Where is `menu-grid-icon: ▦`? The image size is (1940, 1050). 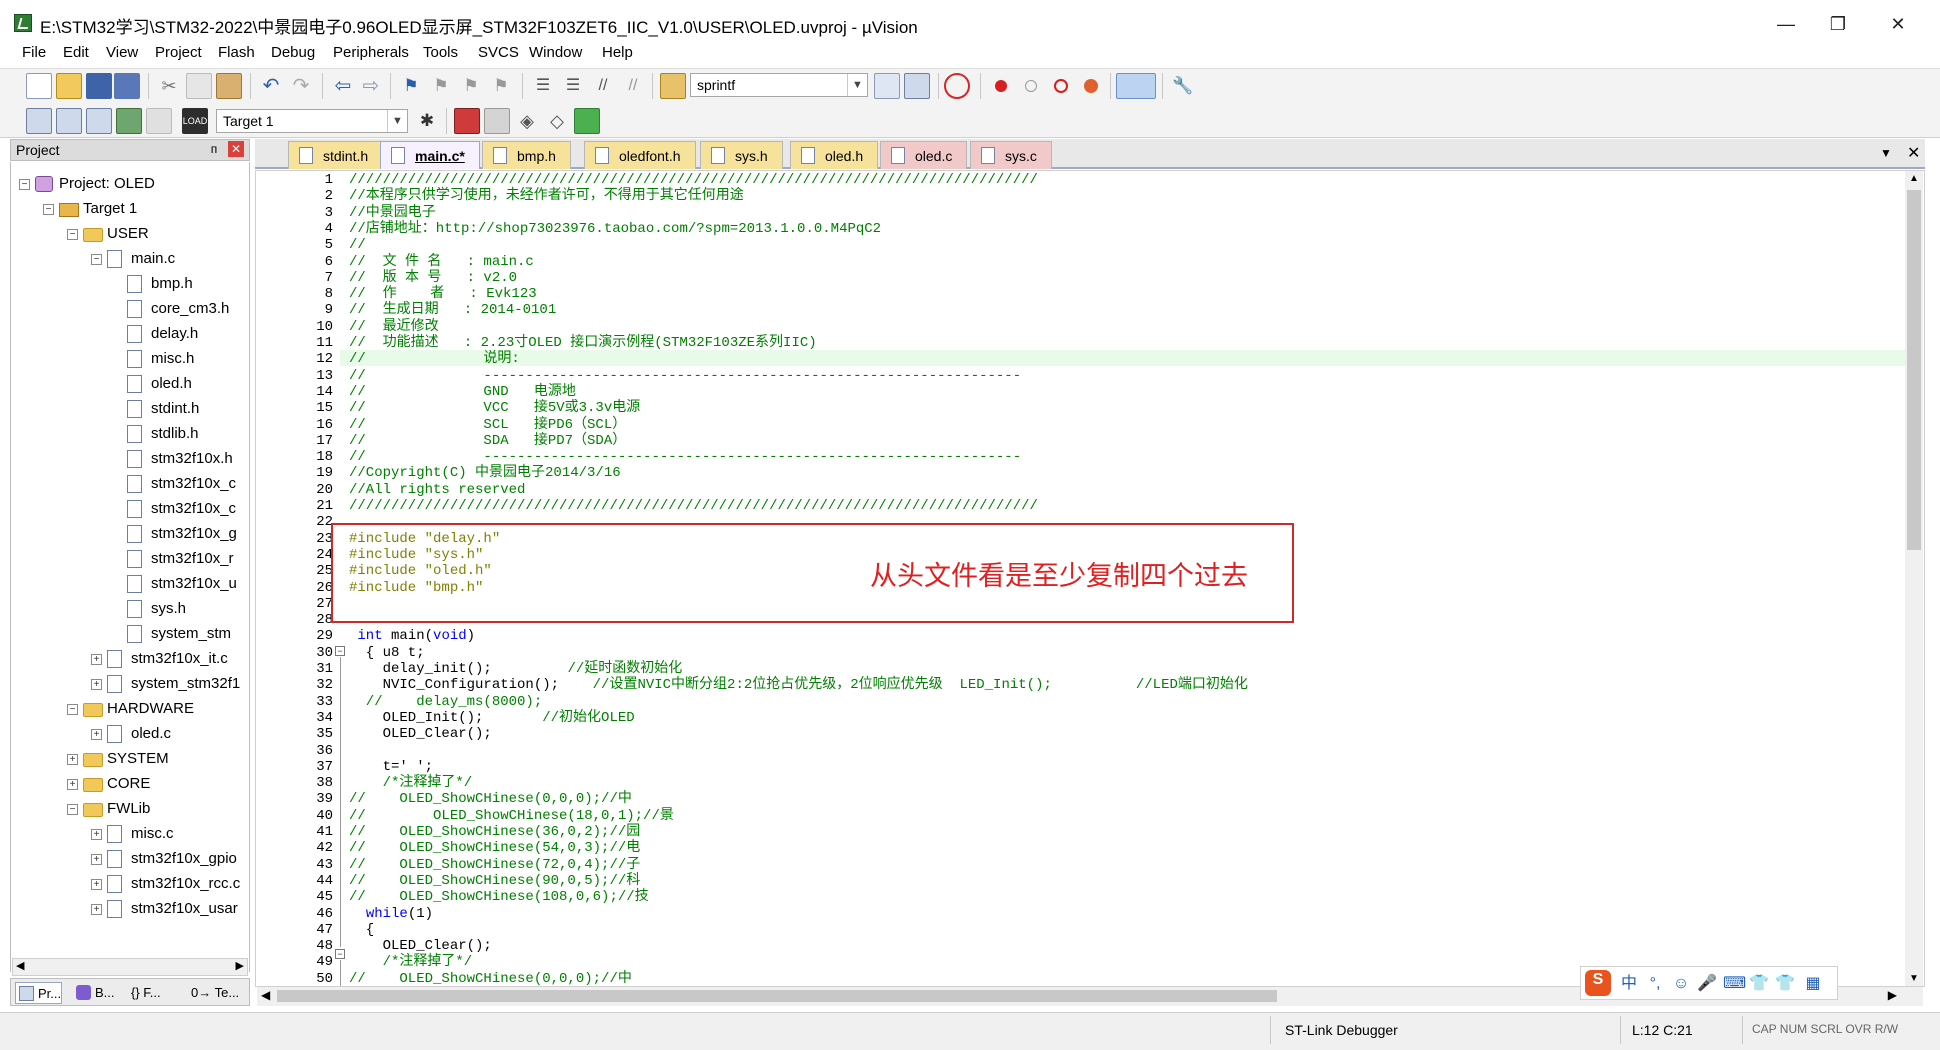
menu-grid-icon: ▦ is located at coordinates (1813, 984).